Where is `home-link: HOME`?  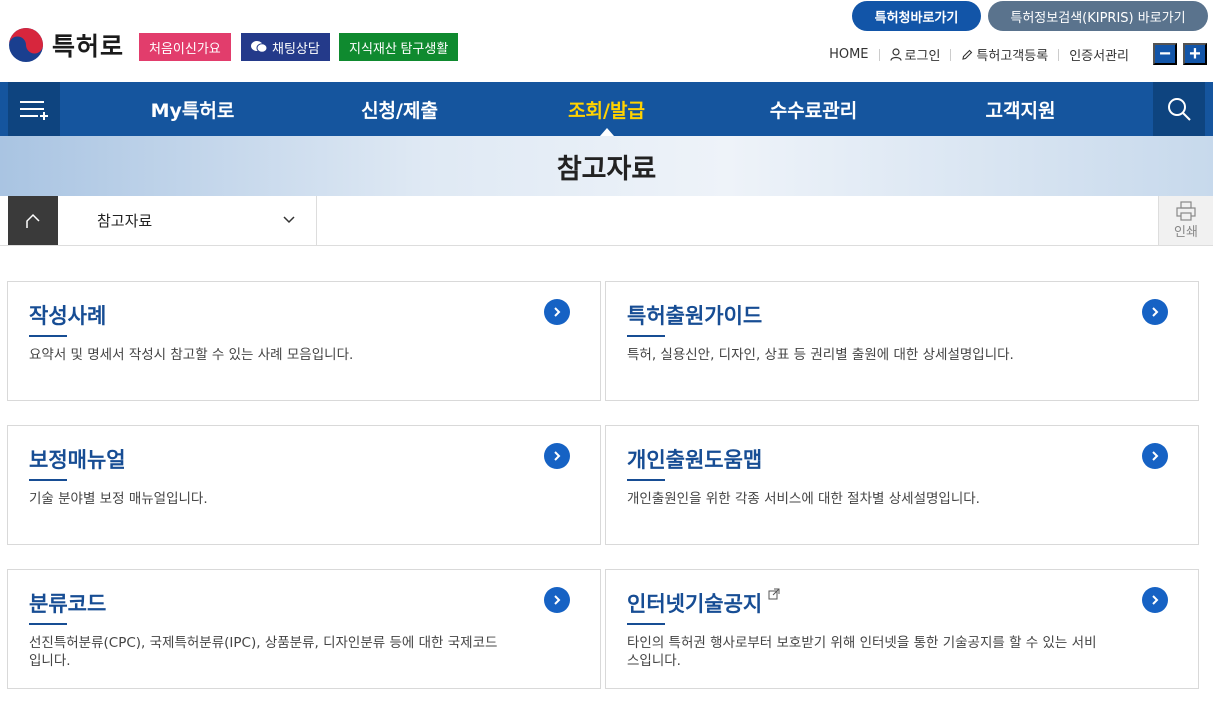 home-link: HOME is located at coordinates (848, 54).